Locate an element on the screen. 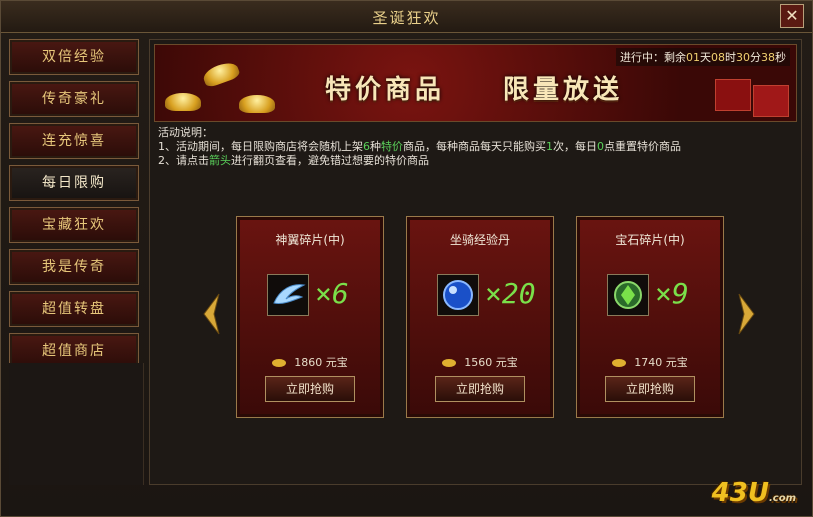 This screenshot has height=517, width=813. price-row: 1560 元宝 is located at coordinates (480, 362).